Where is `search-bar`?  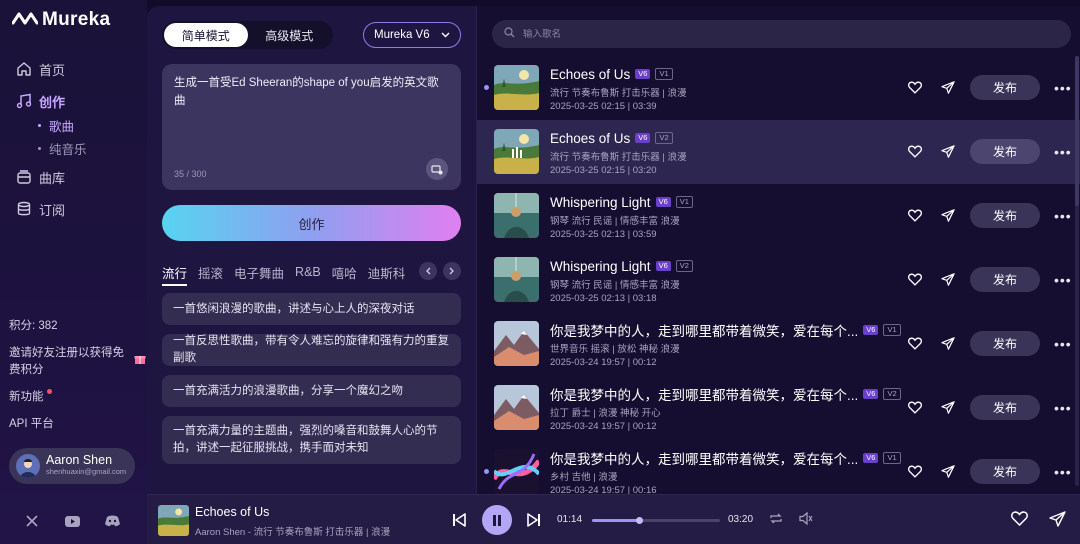 search-bar is located at coordinates (781, 34).